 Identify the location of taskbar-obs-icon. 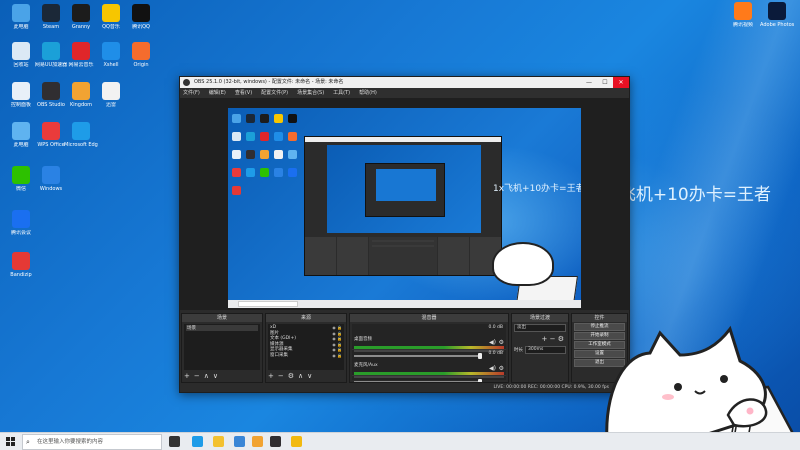
(275, 441).